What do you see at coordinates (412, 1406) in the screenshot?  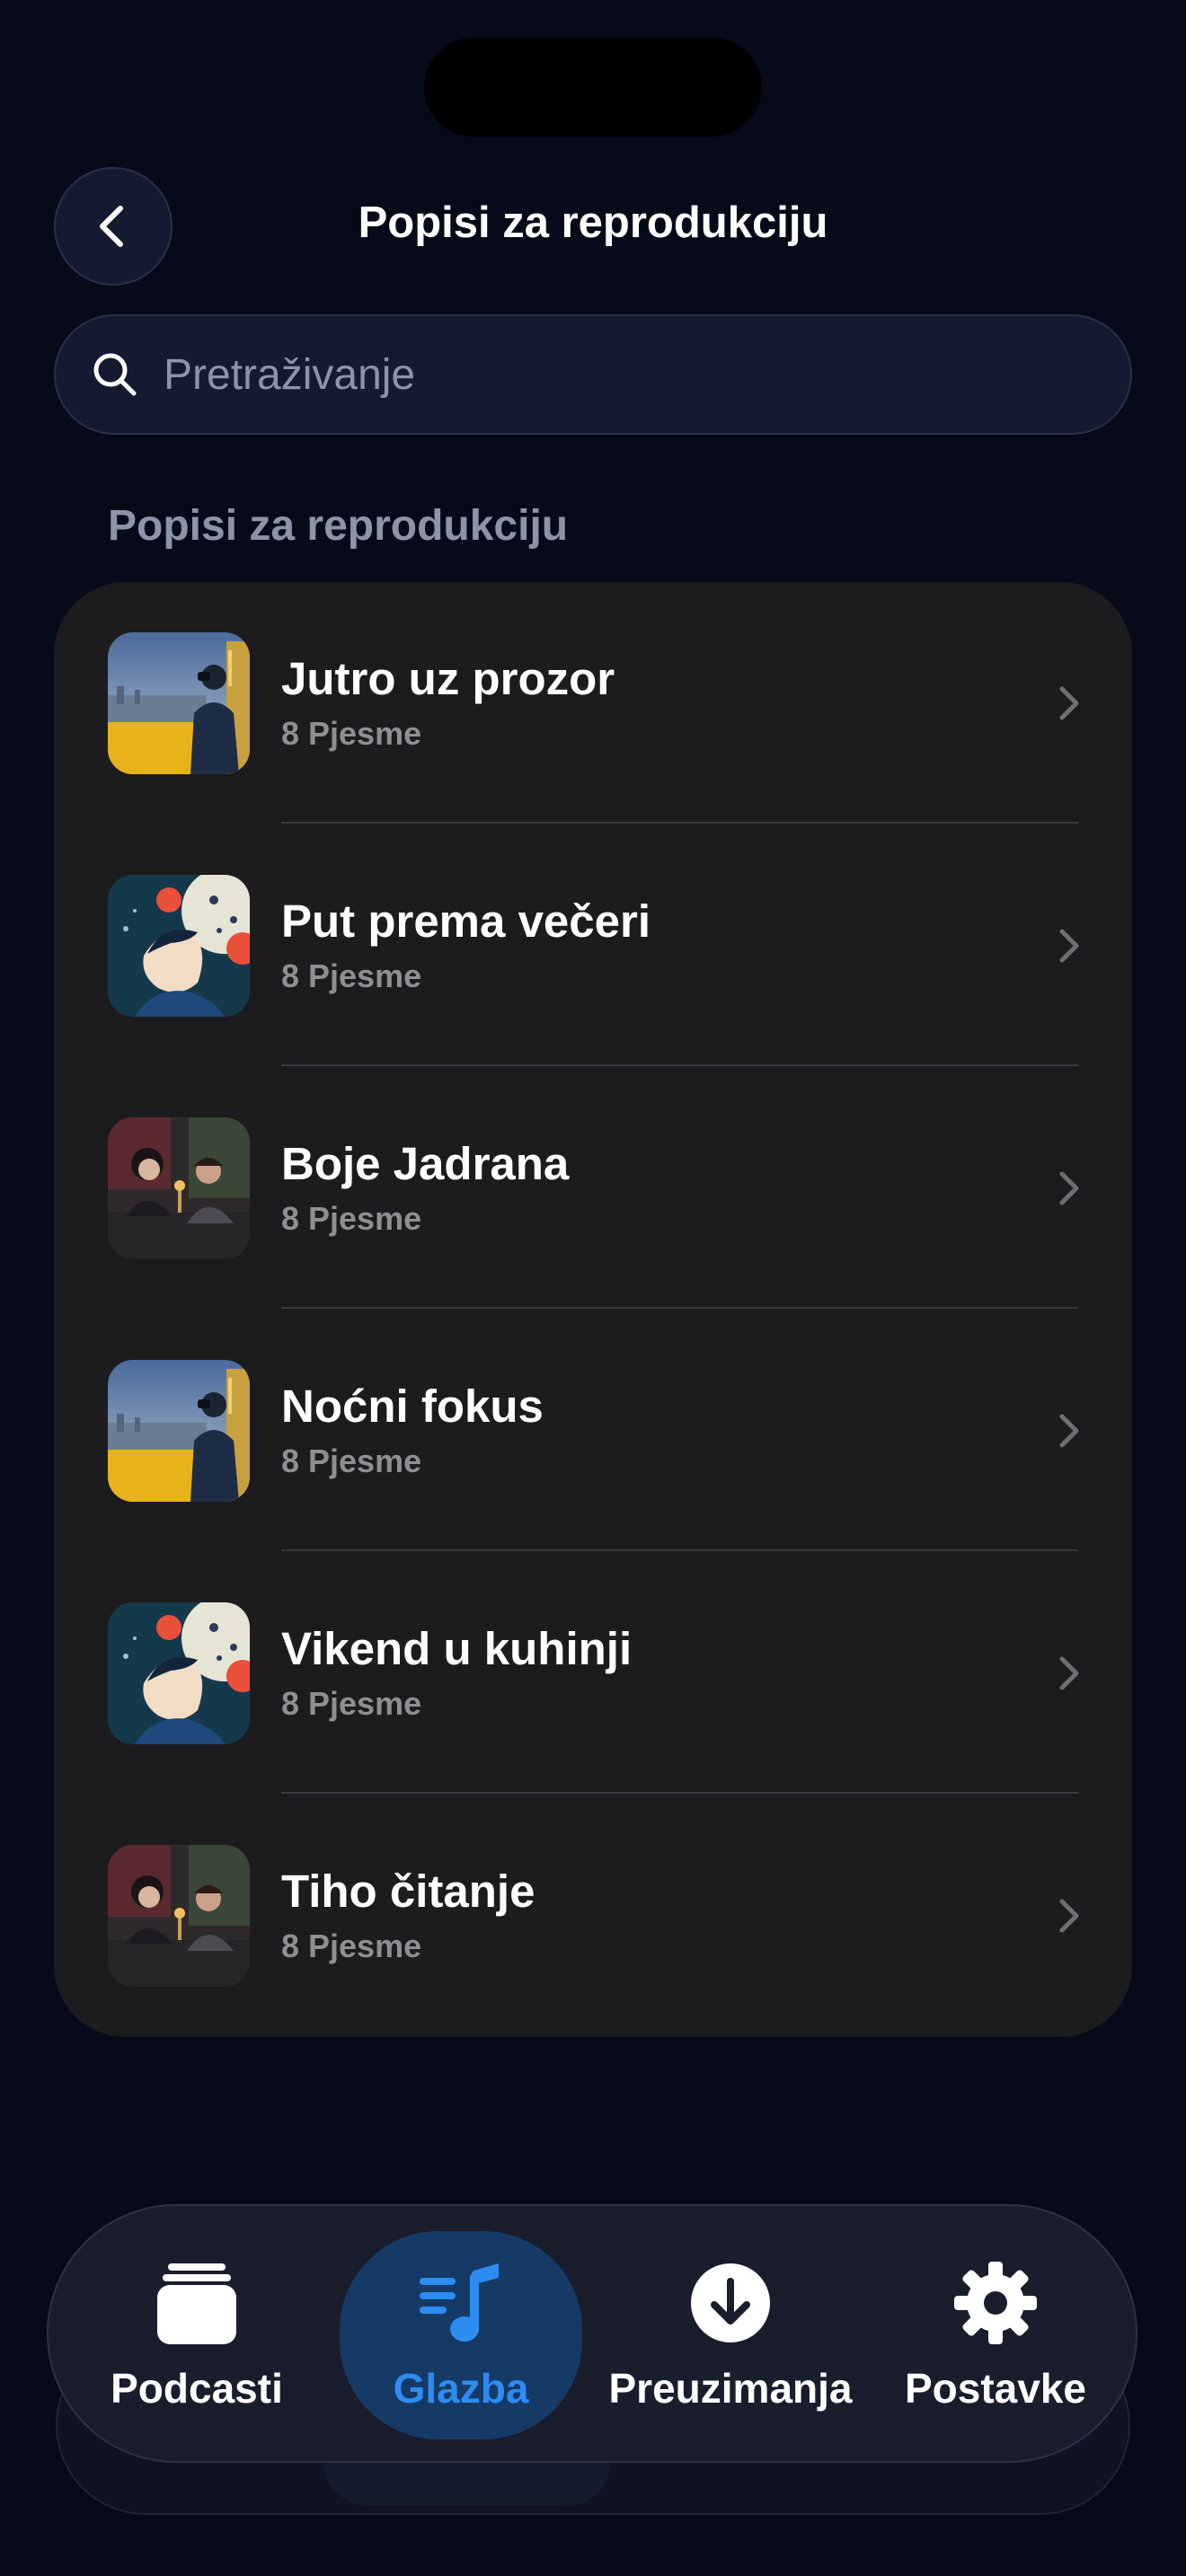 I see `playlist-title: Noćni fokus` at bounding box center [412, 1406].